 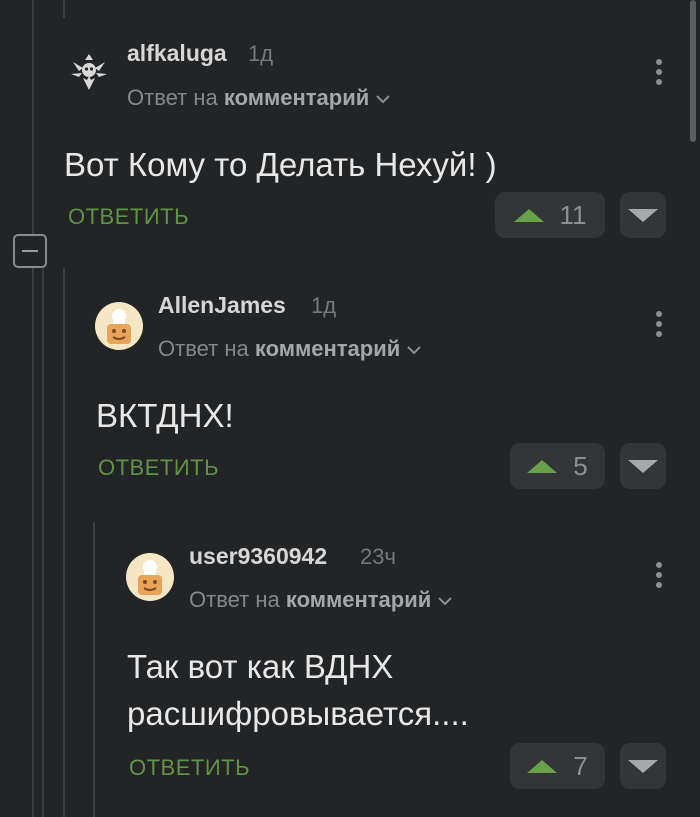 What do you see at coordinates (580, 765) in the screenshot?
I see `rating-count: 7` at bounding box center [580, 765].